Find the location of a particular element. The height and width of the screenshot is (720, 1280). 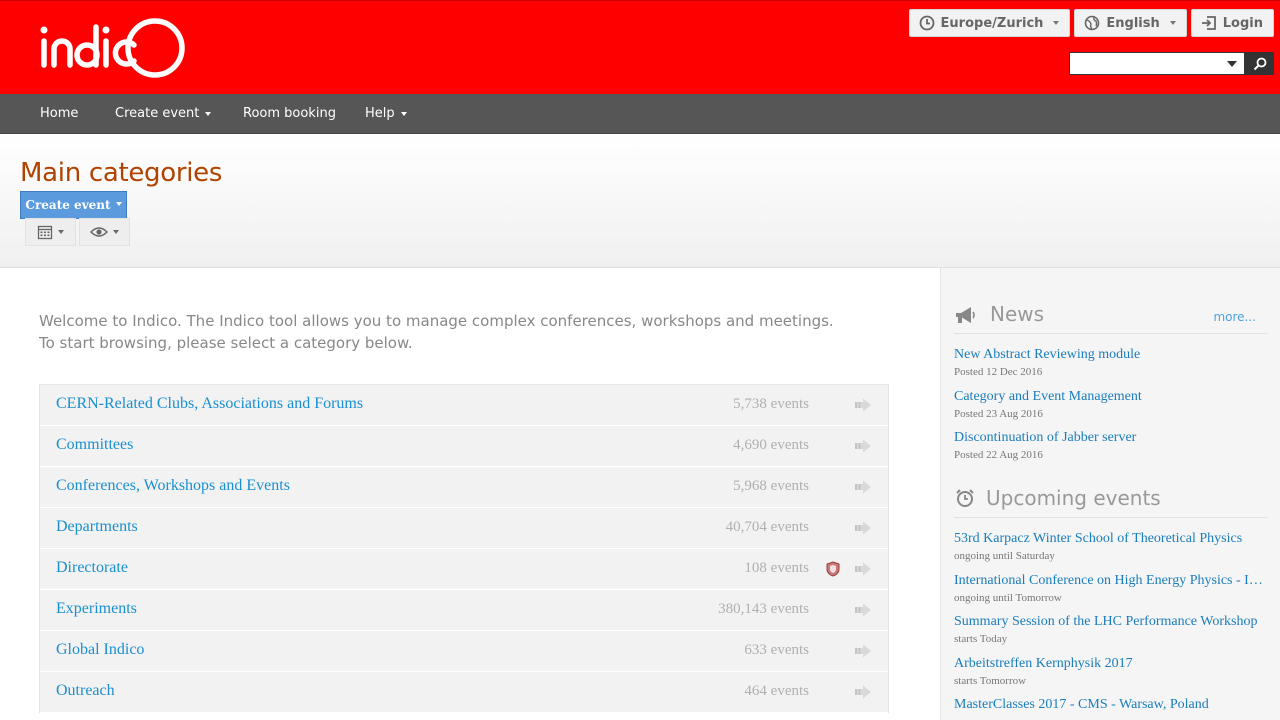

upcoming-item-meta: starts Today is located at coordinates (981, 639).